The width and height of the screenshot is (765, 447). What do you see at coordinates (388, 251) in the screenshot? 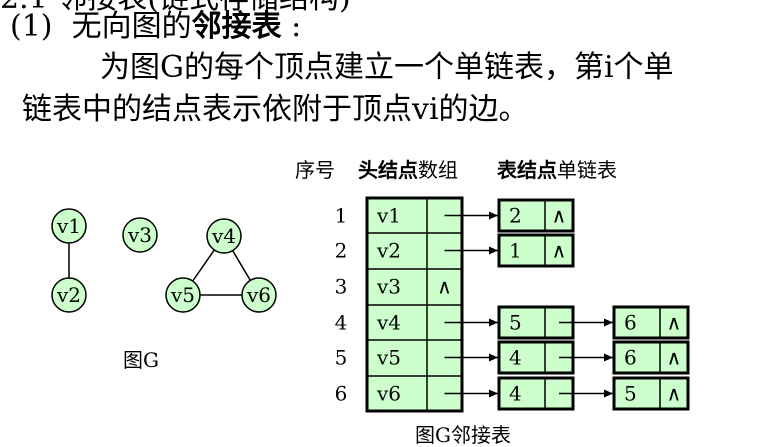
I see `head-vertex-label: v2` at bounding box center [388, 251].